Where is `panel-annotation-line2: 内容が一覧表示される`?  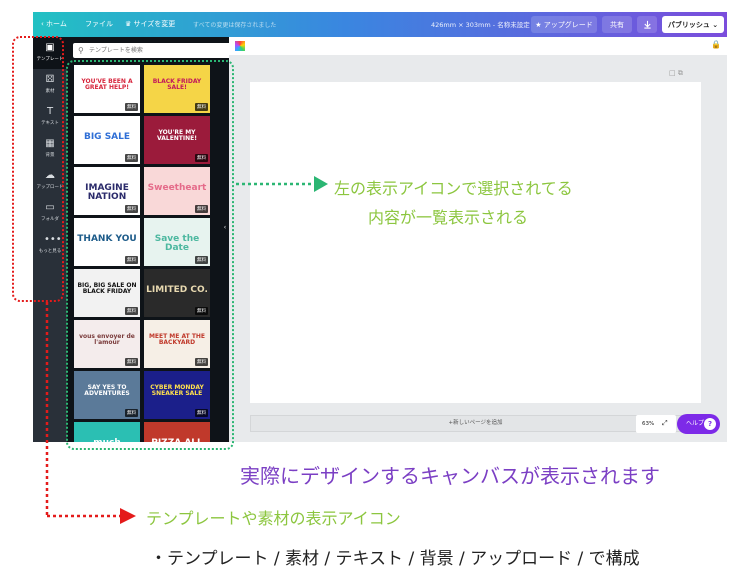 panel-annotation-line2: 内容が一覧表示される is located at coordinates (448, 217).